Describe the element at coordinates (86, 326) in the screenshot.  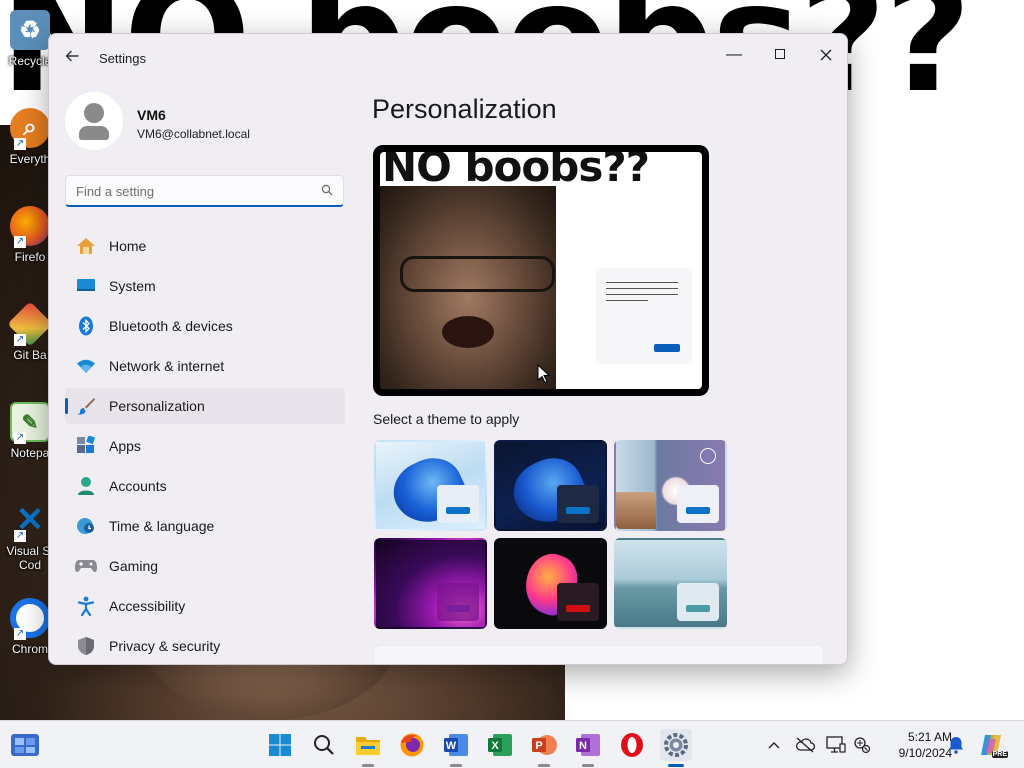
I see `bluetooth-icon` at that location.